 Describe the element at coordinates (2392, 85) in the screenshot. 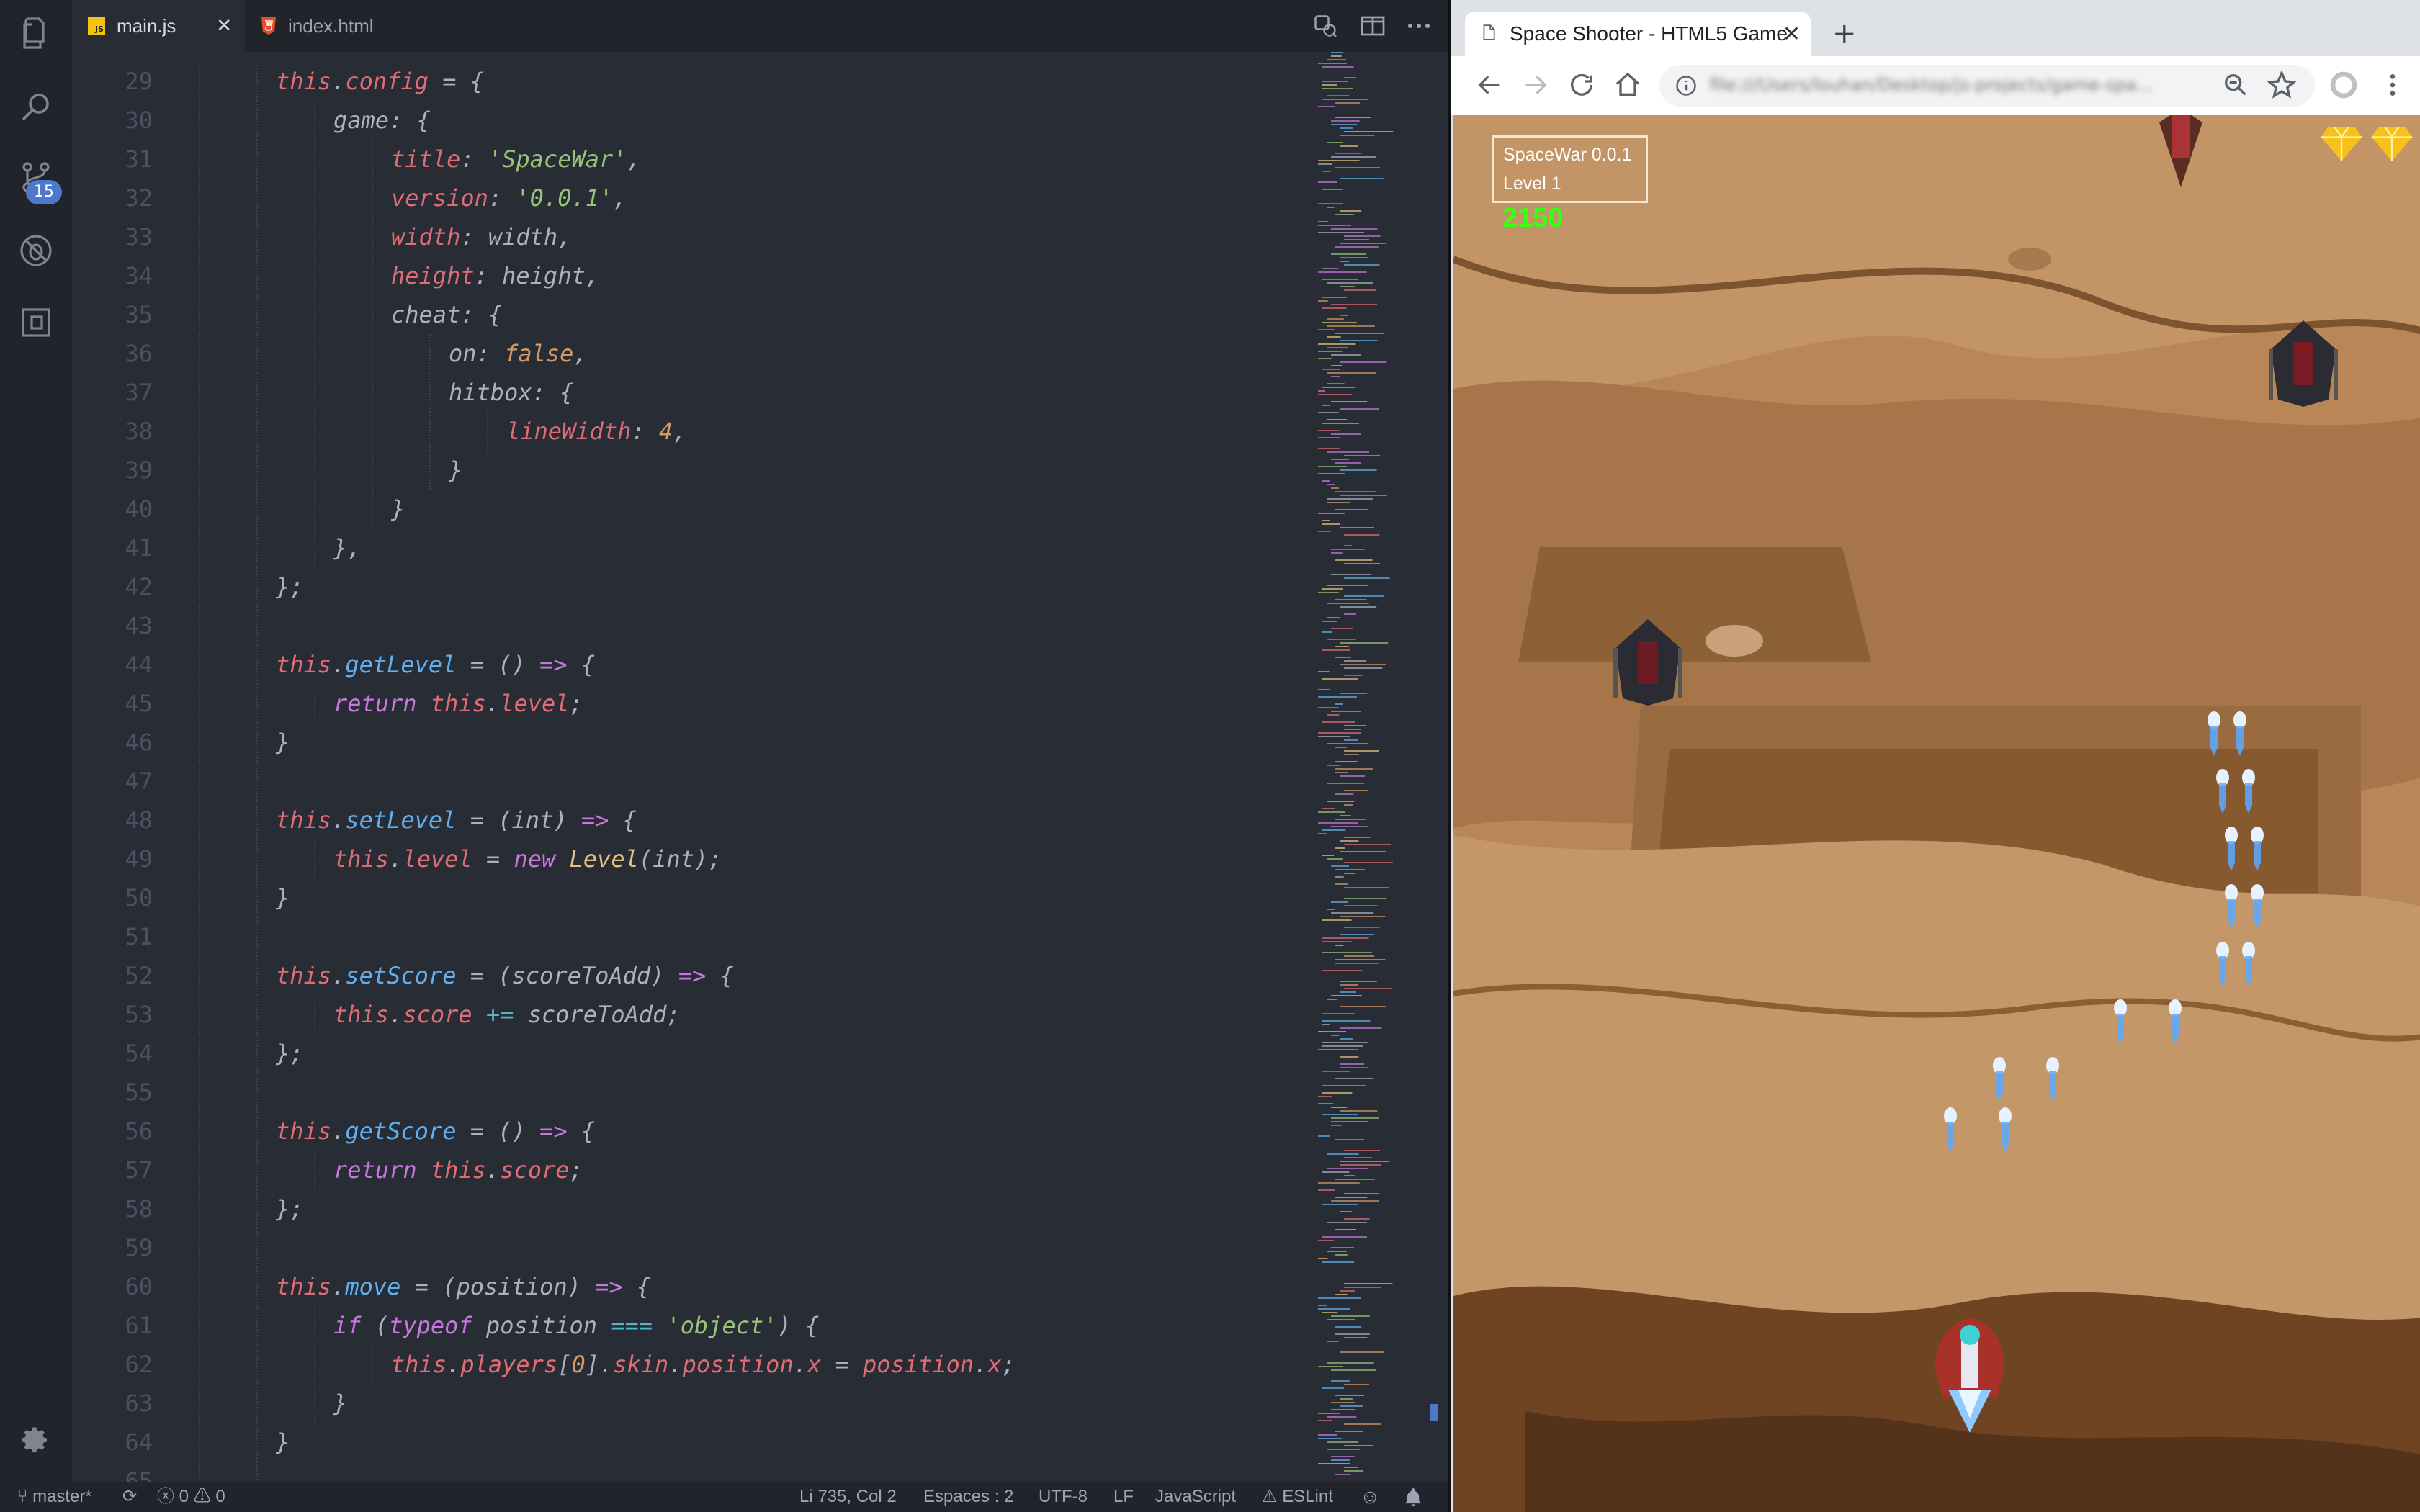

I see `browser-menu-icon` at that location.